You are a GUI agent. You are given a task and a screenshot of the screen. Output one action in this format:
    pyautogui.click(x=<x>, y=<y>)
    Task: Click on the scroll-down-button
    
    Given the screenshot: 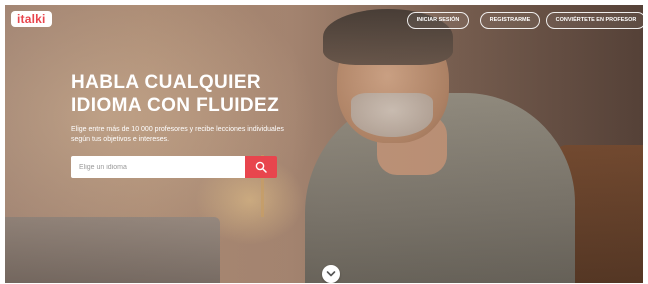 What is the action you would take?
    pyautogui.click(x=331, y=274)
    